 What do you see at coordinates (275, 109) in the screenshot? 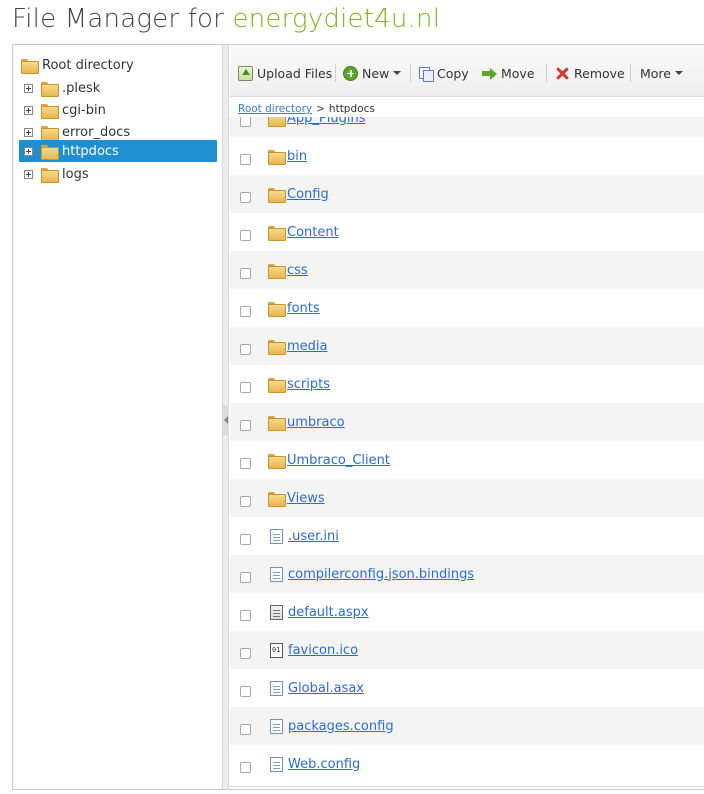
I see `breadcrumb-root-link: Root directory` at bounding box center [275, 109].